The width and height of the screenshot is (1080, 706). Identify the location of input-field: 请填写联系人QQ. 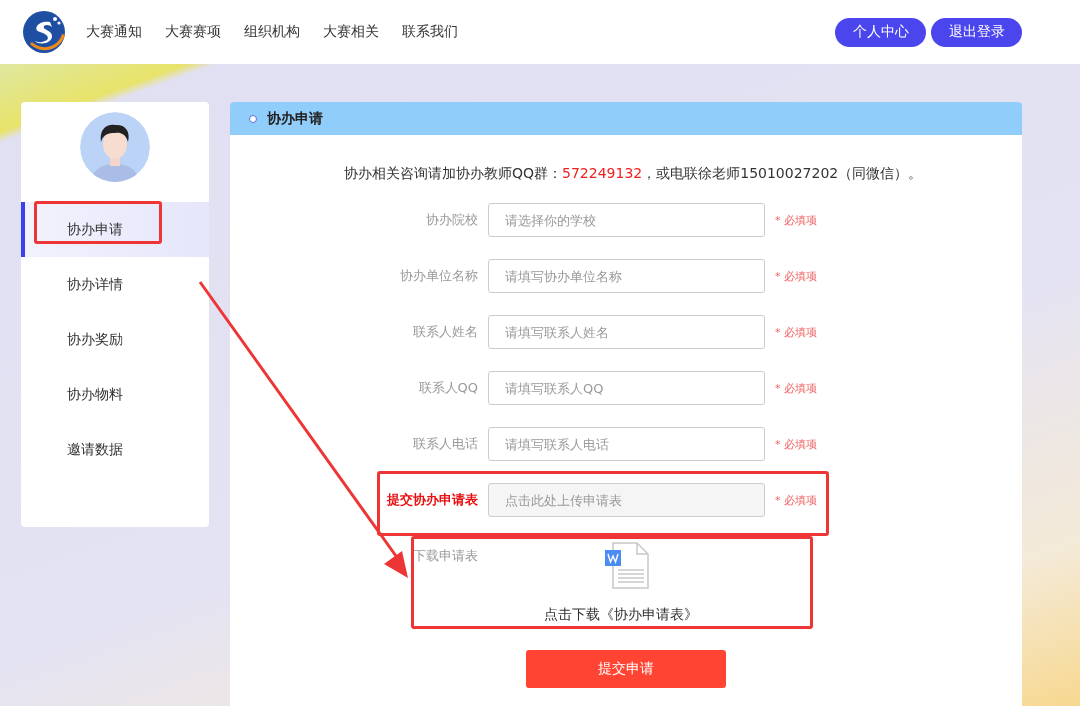
(626, 388).